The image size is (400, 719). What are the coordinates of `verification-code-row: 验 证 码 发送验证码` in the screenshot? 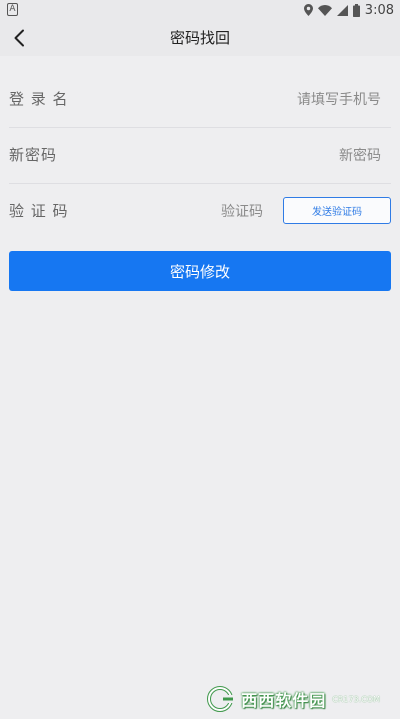 It's located at (200, 211).